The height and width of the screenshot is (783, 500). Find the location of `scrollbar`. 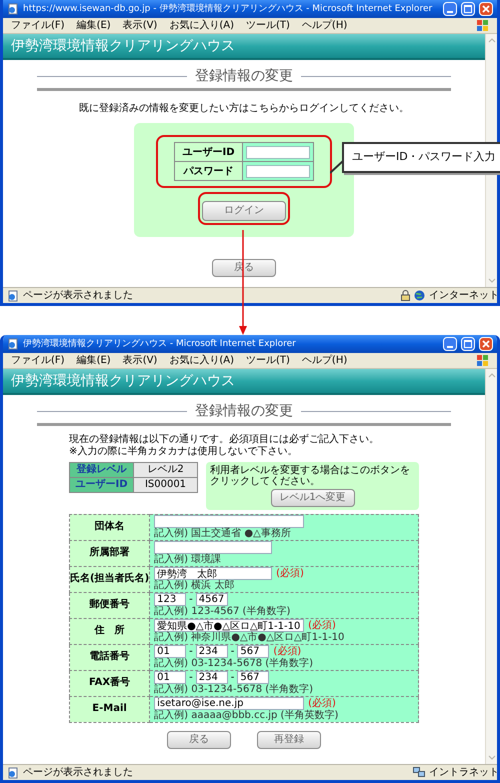

scrollbar is located at coordinates (491, 566).